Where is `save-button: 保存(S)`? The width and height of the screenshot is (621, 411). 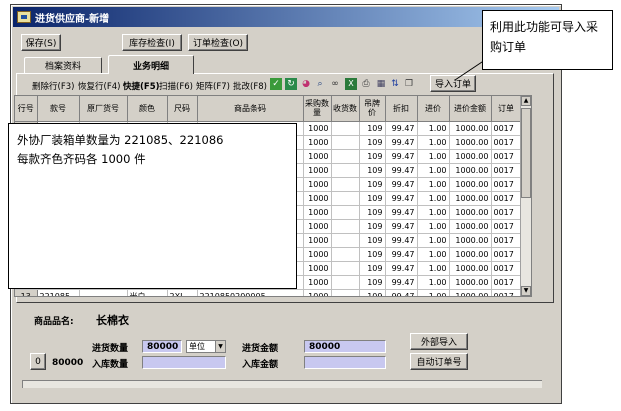
save-button: 保存(S) is located at coordinates (41, 42).